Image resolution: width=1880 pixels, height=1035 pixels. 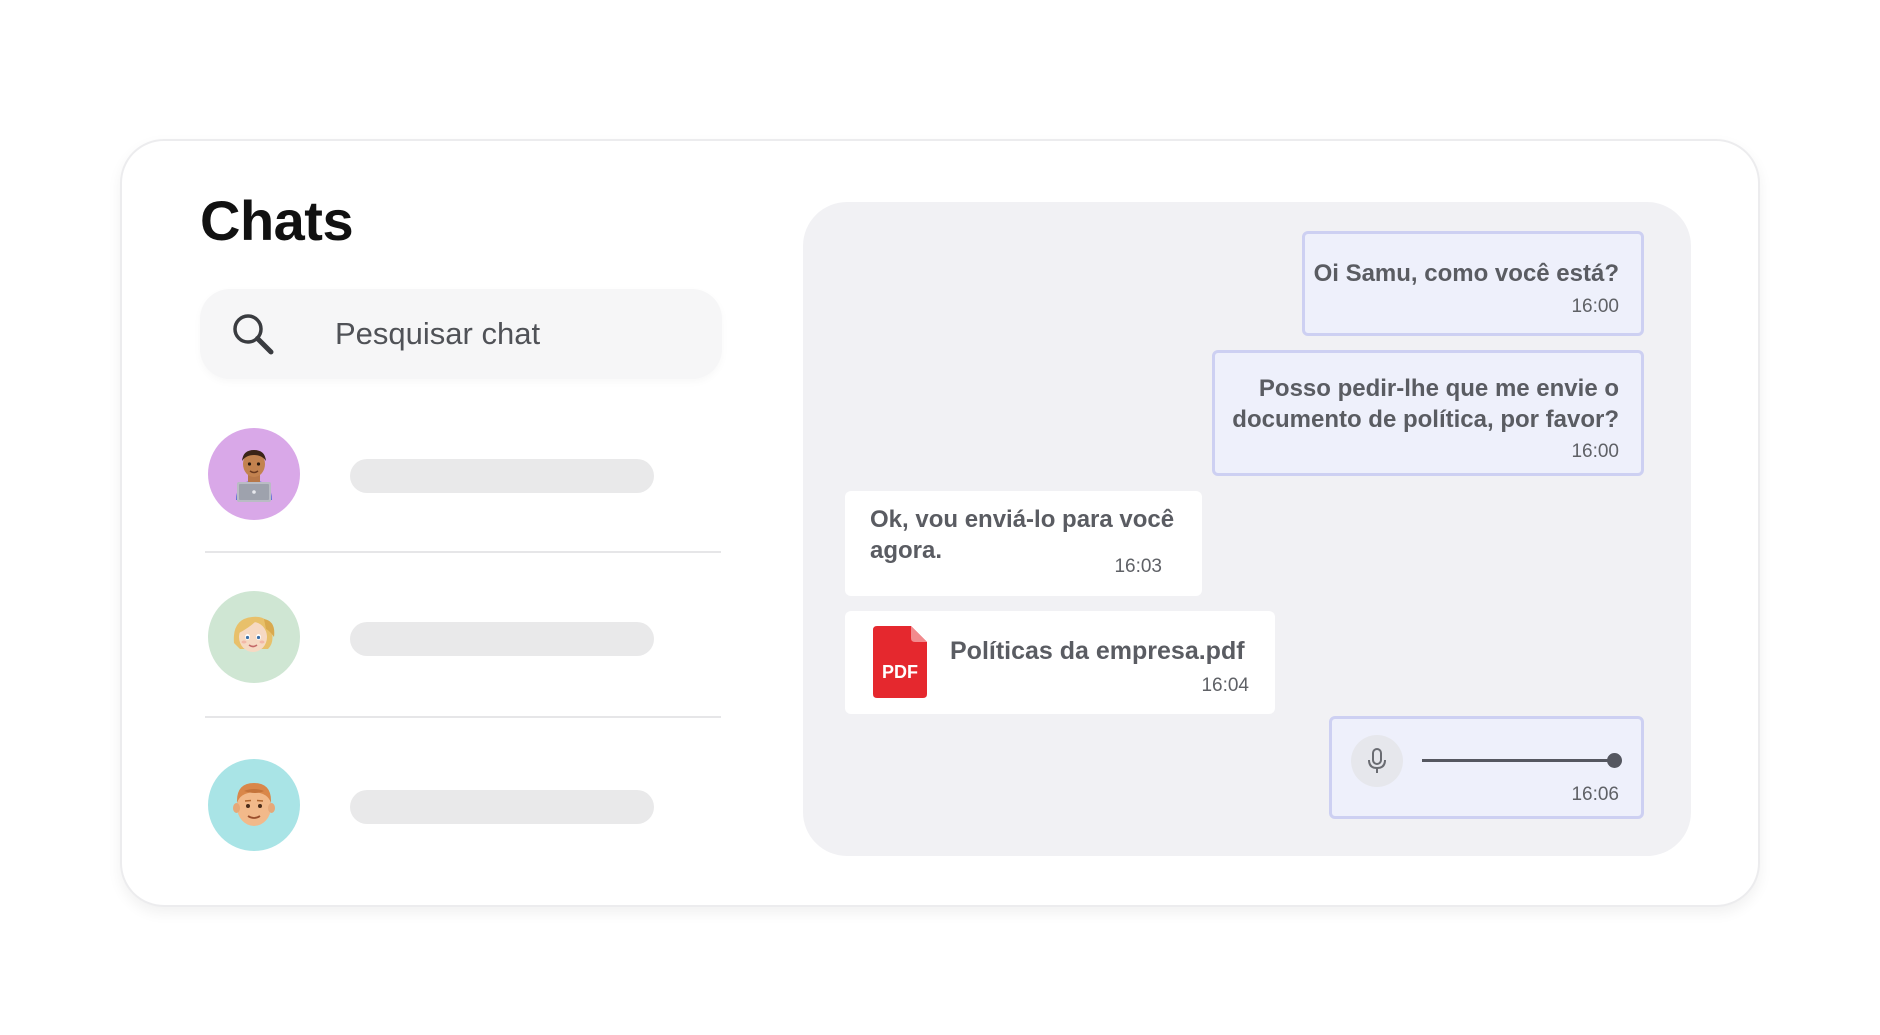 What do you see at coordinates (1518, 760) in the screenshot?
I see `audio-progress-track` at bounding box center [1518, 760].